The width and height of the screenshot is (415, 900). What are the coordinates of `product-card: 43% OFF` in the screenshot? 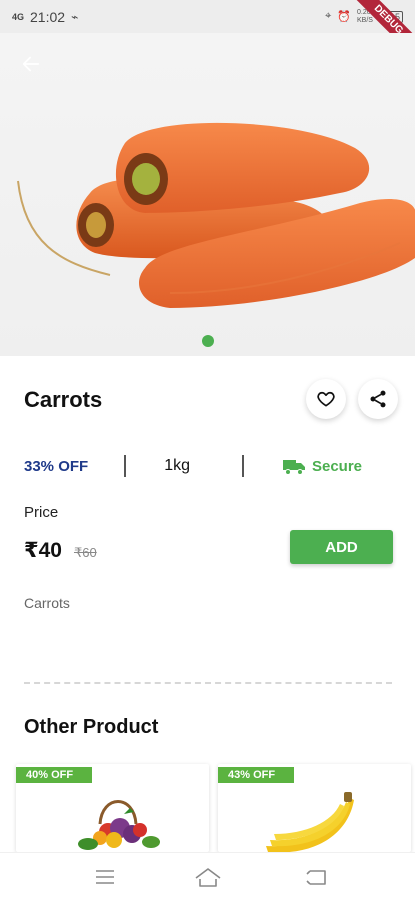 It's located at (314, 808).